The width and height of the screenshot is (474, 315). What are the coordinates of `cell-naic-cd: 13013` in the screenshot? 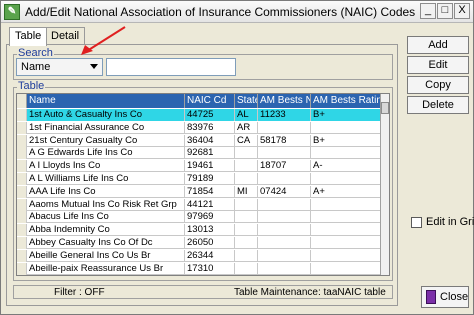 It's located at (210, 230).